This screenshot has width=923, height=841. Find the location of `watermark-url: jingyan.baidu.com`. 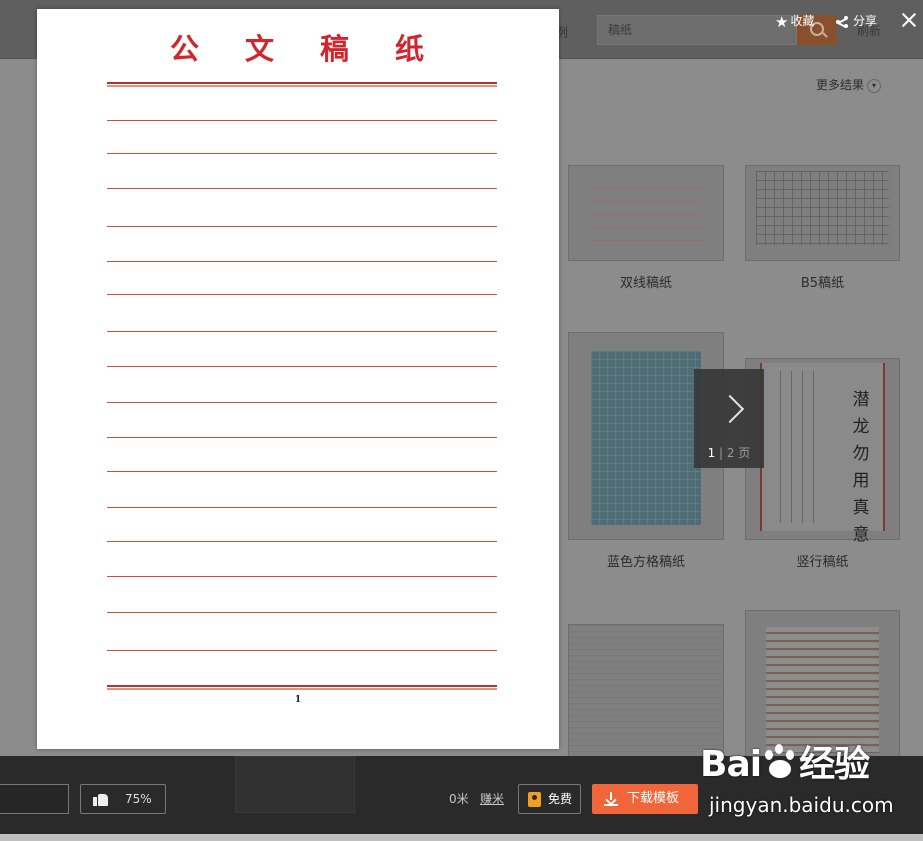

watermark-url: jingyan.baidu.com is located at coordinates (801, 805).